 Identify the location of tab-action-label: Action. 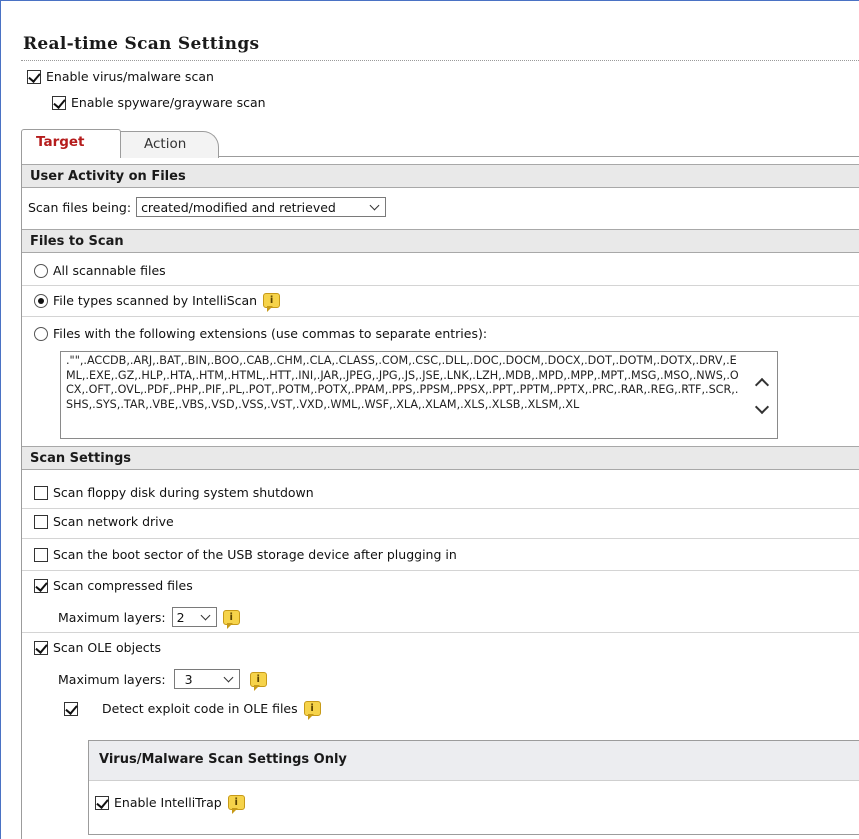
(165, 144).